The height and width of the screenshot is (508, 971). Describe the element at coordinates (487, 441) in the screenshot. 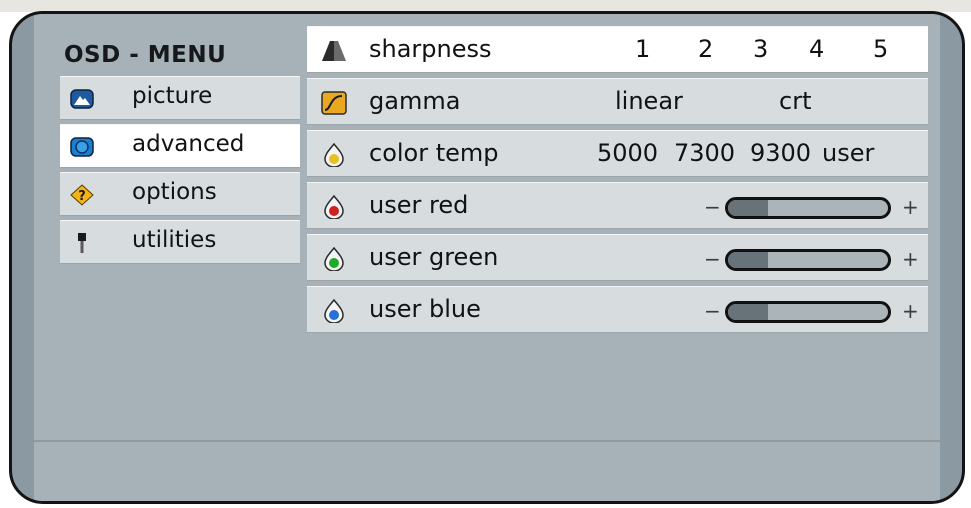

I see `divider` at that location.